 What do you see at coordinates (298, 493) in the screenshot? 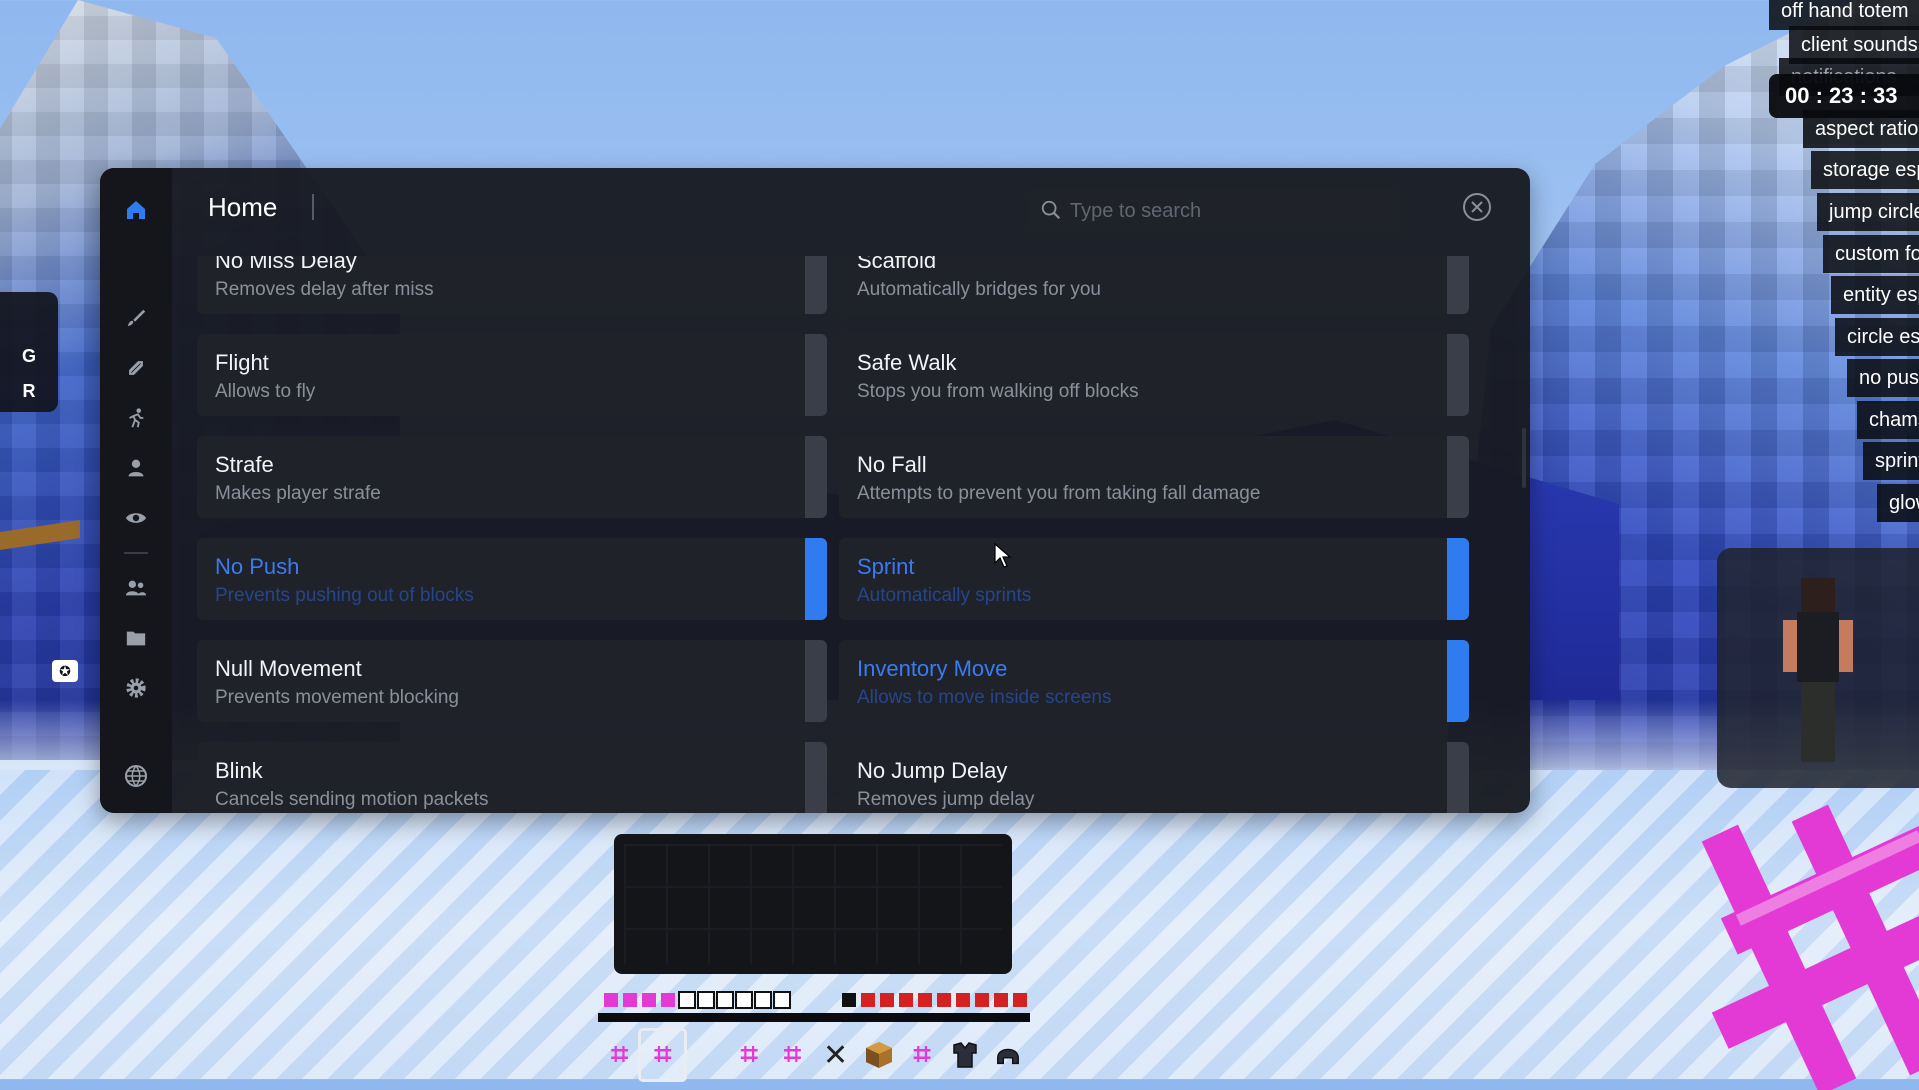
I see `module-description: Makes player strafe` at bounding box center [298, 493].